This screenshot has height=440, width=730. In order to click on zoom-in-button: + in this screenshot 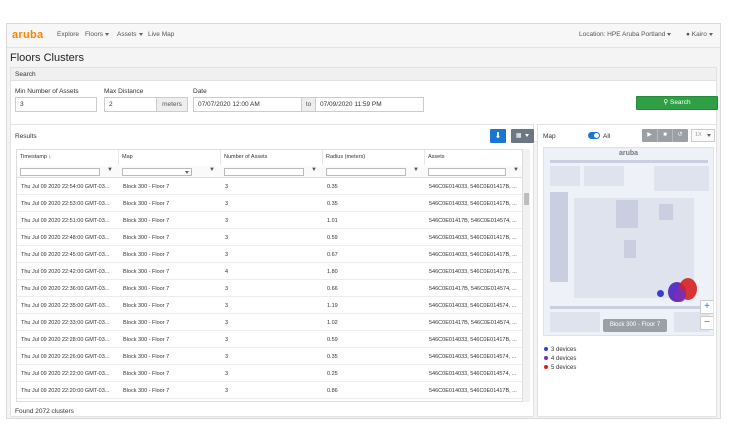, I will do `click(706, 307)`.